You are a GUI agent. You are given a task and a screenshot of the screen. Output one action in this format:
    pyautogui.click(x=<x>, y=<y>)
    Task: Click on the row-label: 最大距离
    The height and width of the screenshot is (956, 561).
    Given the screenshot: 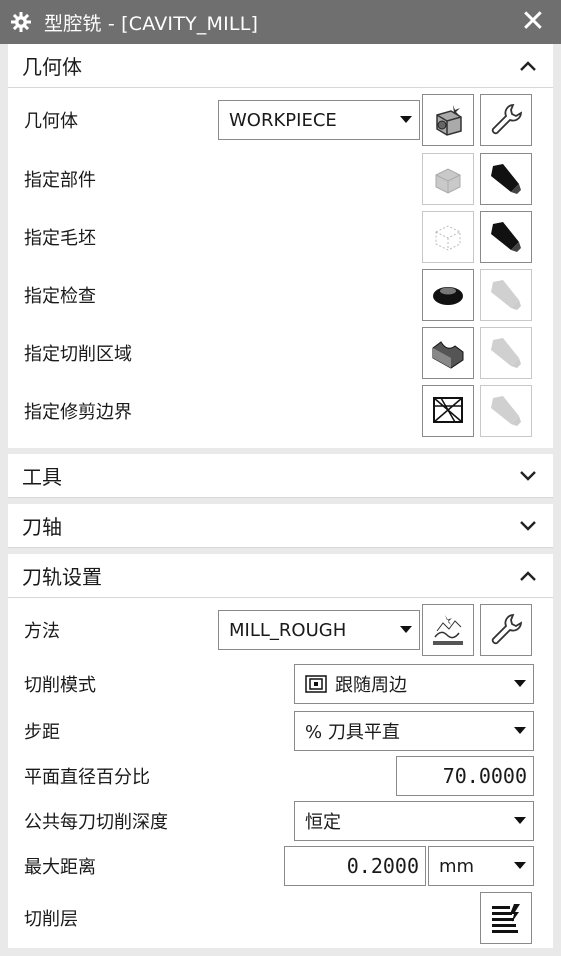 What is the action you would take?
    pyautogui.click(x=60, y=867)
    